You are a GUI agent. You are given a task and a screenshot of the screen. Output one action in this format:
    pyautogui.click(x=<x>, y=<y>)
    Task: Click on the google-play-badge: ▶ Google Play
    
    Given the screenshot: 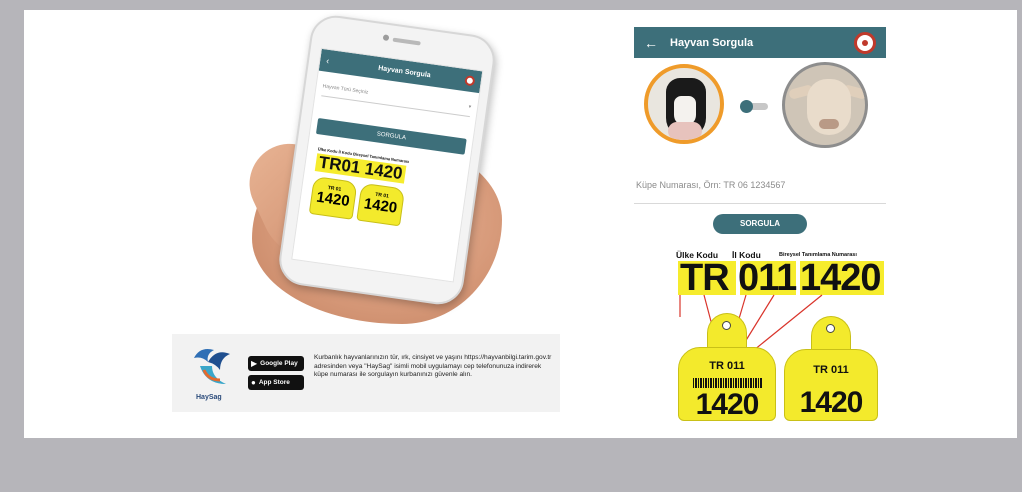 What is the action you would take?
    pyautogui.click(x=276, y=363)
    